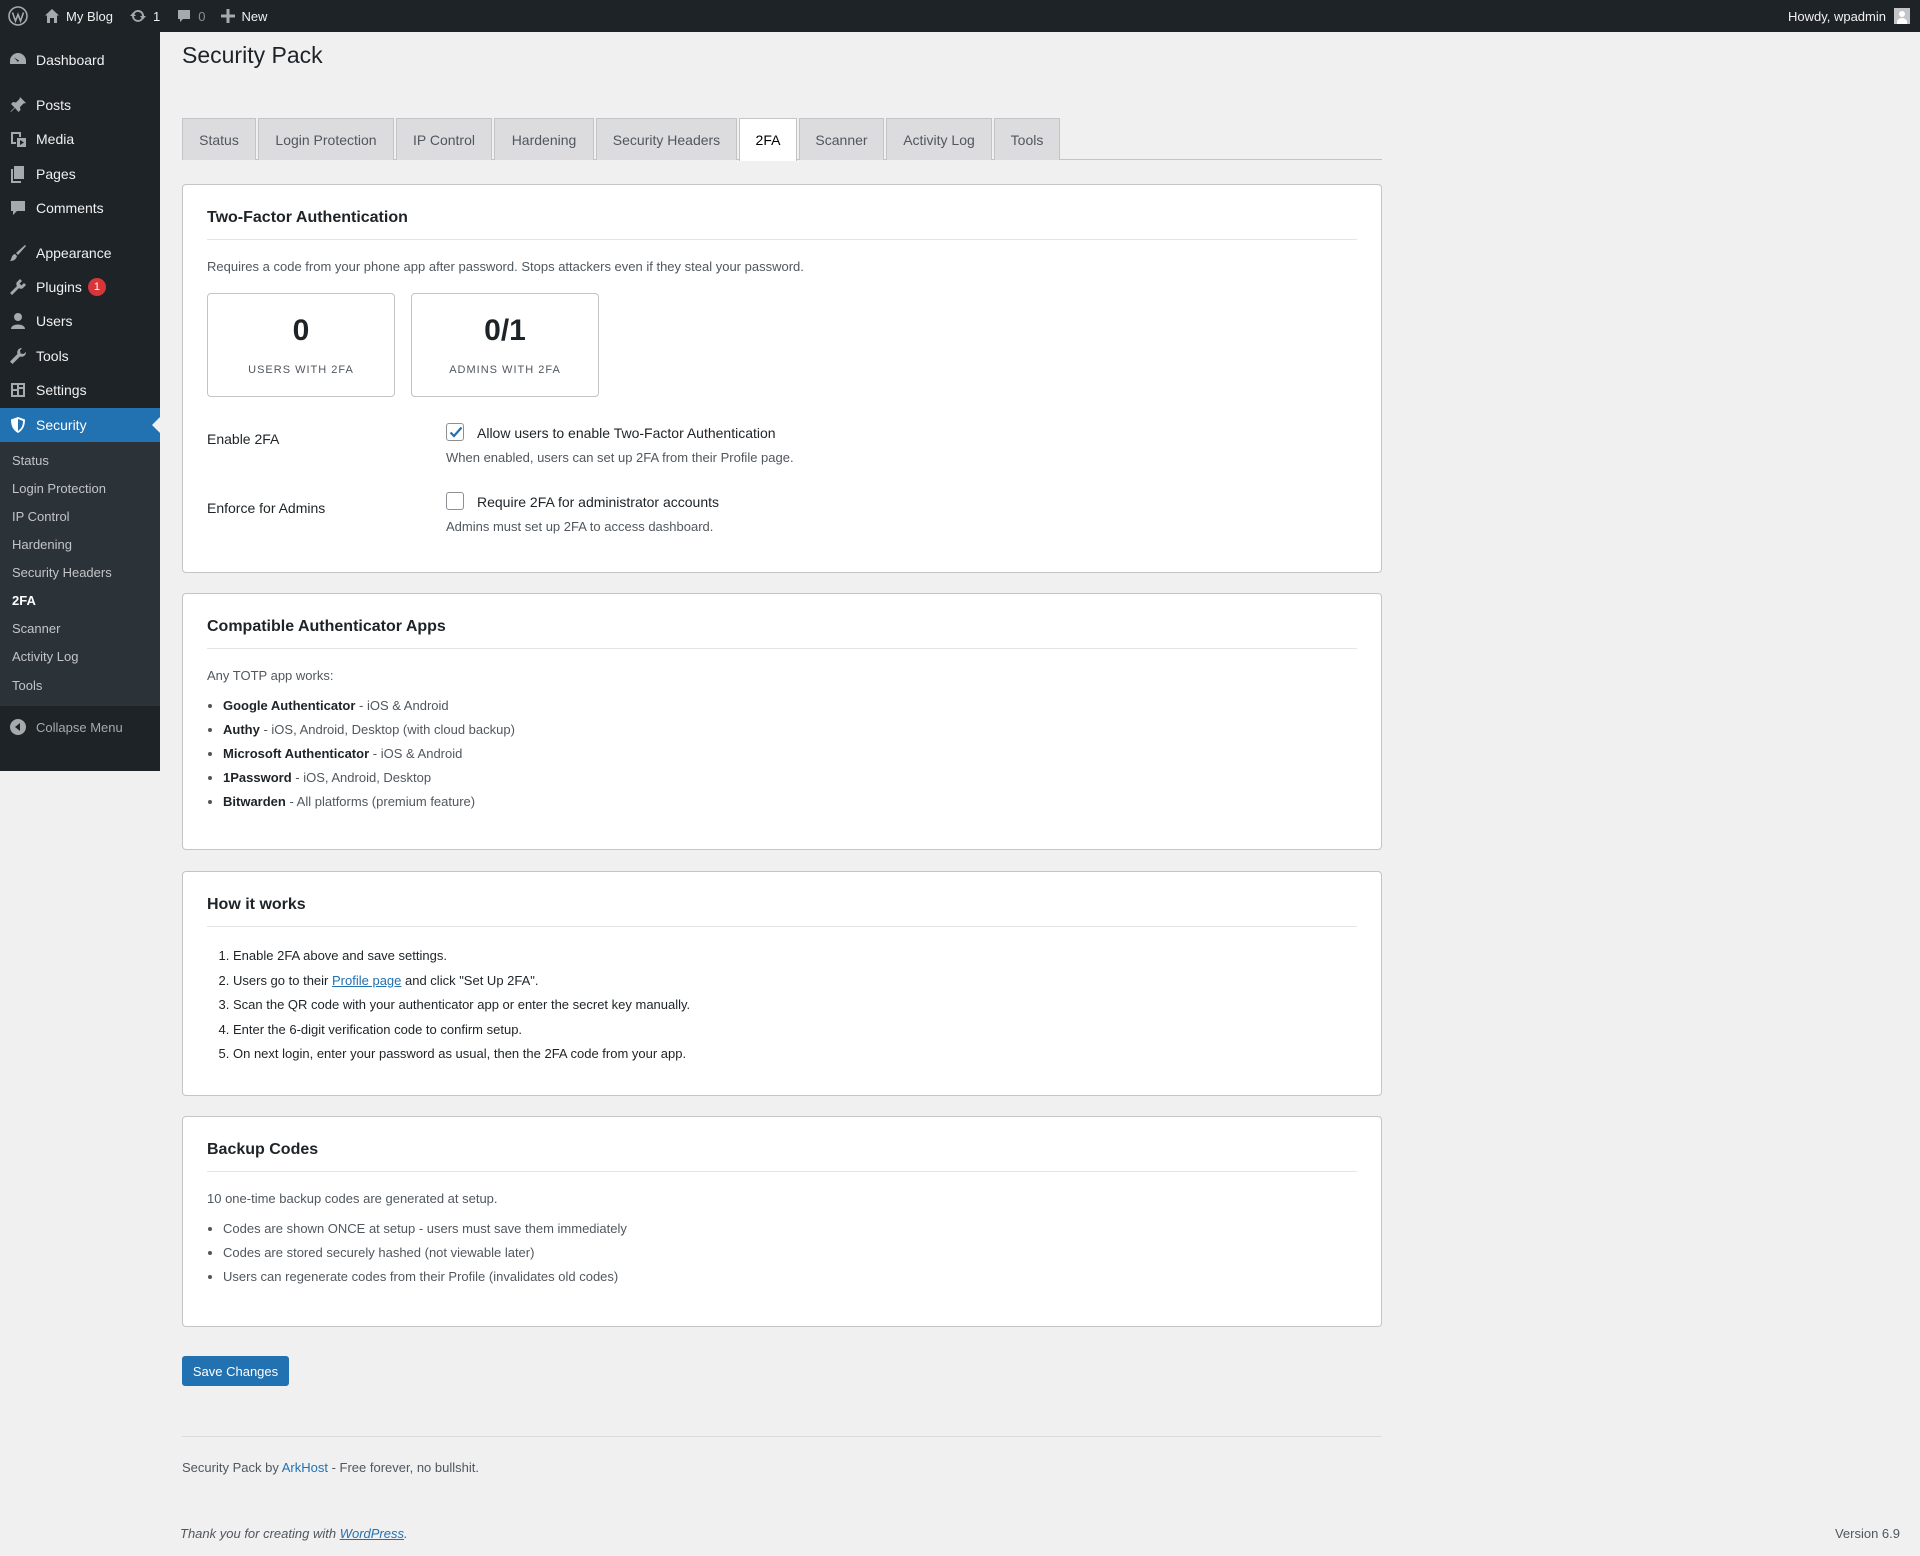 Image resolution: width=1920 pixels, height=1556 pixels. Describe the element at coordinates (52, 16) in the screenshot. I see `home-icon` at that location.